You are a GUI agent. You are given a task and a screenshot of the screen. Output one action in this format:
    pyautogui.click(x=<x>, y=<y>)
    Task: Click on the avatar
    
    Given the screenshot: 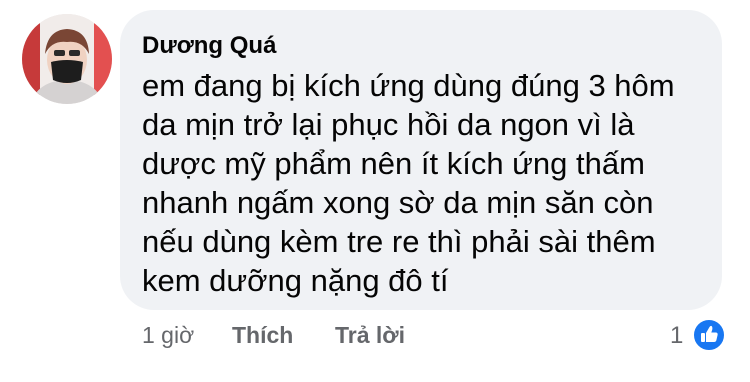 What is the action you would take?
    pyautogui.click(x=67, y=59)
    